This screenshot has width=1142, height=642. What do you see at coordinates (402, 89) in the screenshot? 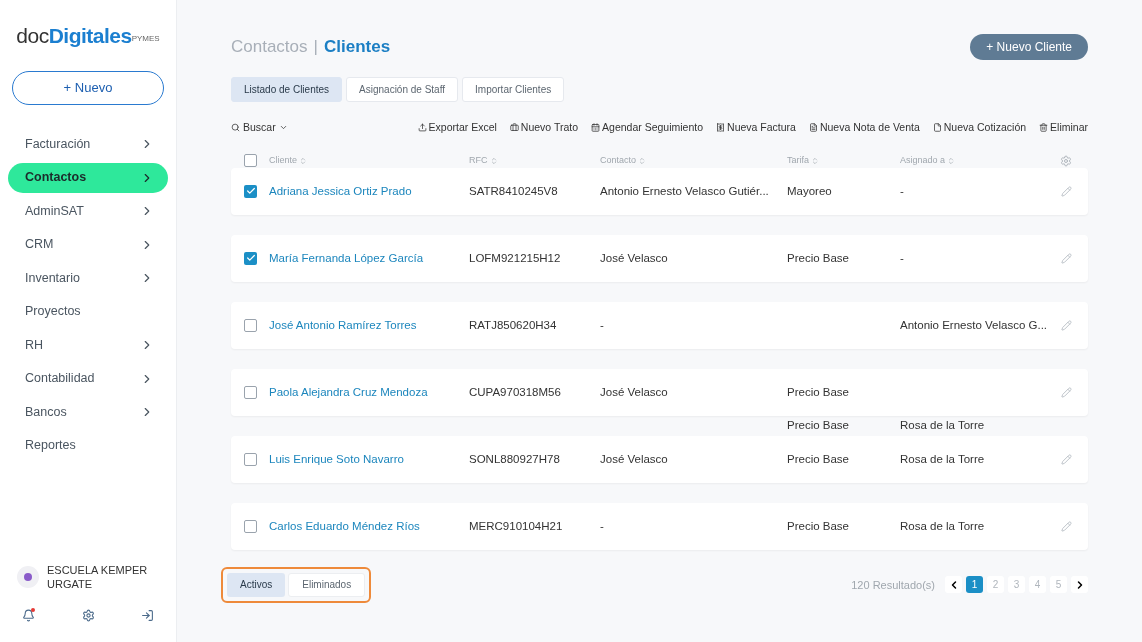
I see `tab: Asignación de Staff` at bounding box center [402, 89].